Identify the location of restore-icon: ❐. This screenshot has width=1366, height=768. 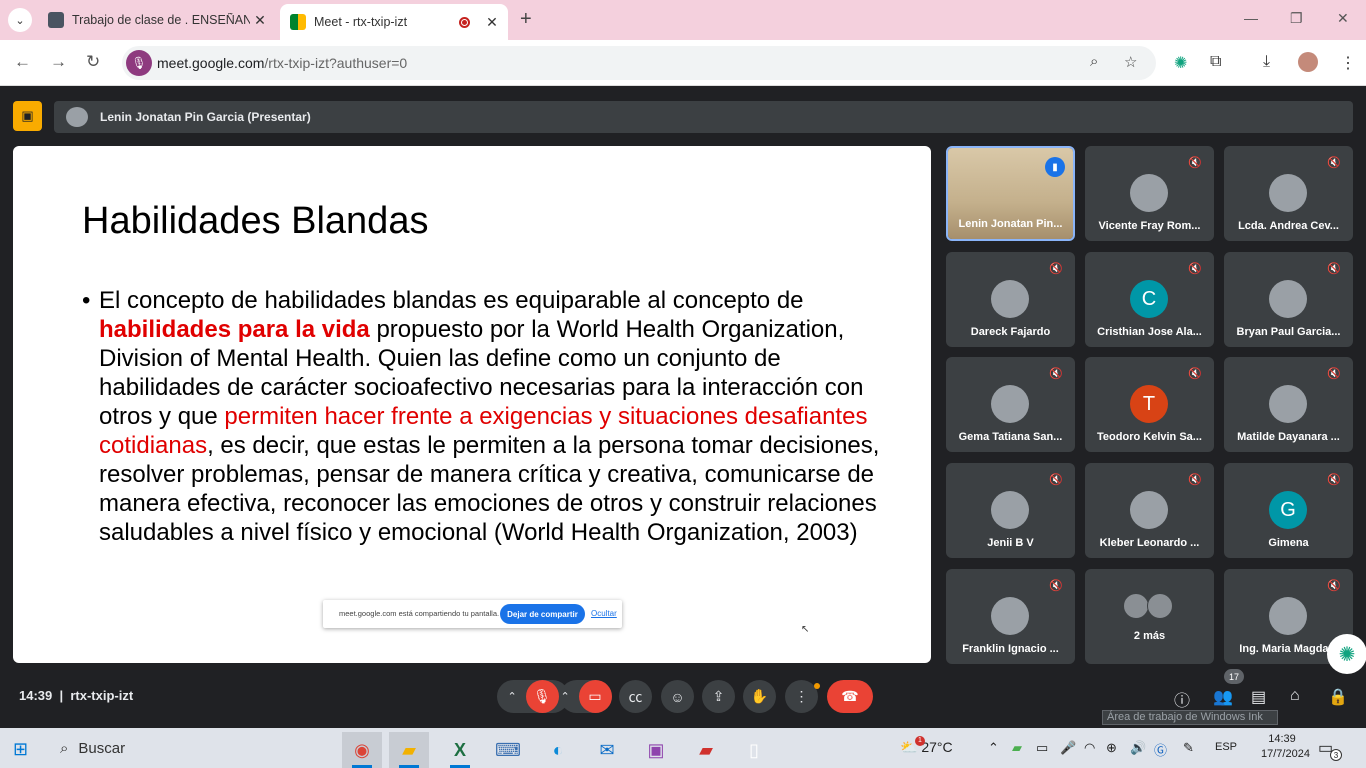
(1296, 18).